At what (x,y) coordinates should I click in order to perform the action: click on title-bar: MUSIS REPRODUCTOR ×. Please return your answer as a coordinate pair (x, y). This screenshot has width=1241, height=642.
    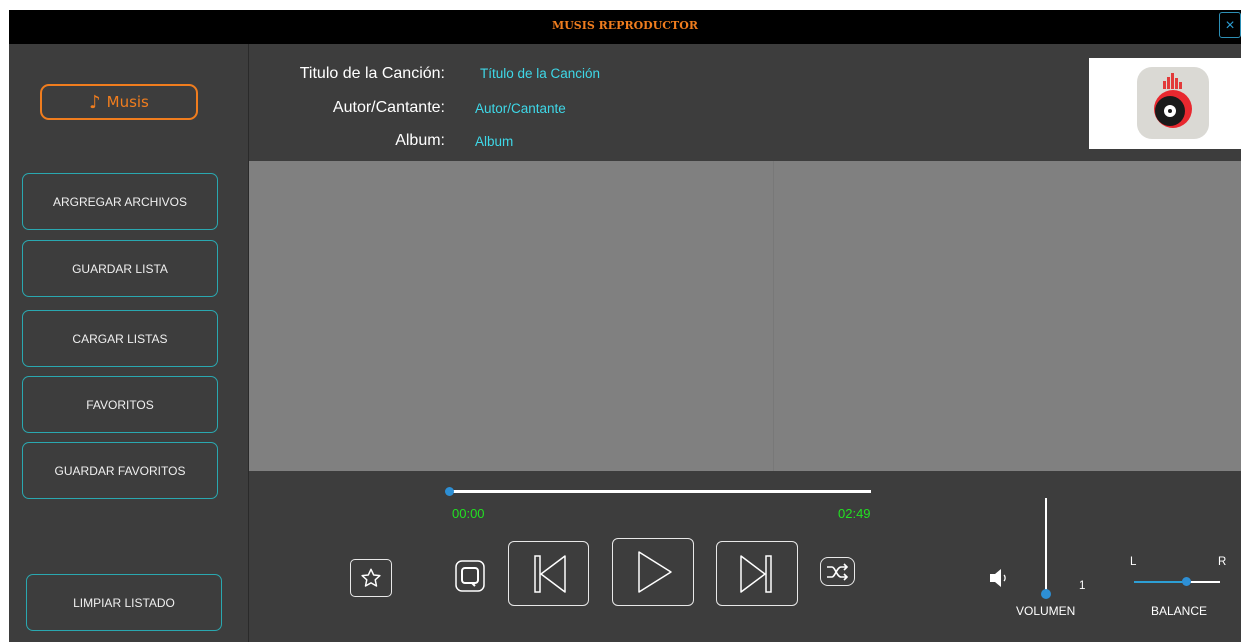
    Looking at the image, I should click on (625, 27).